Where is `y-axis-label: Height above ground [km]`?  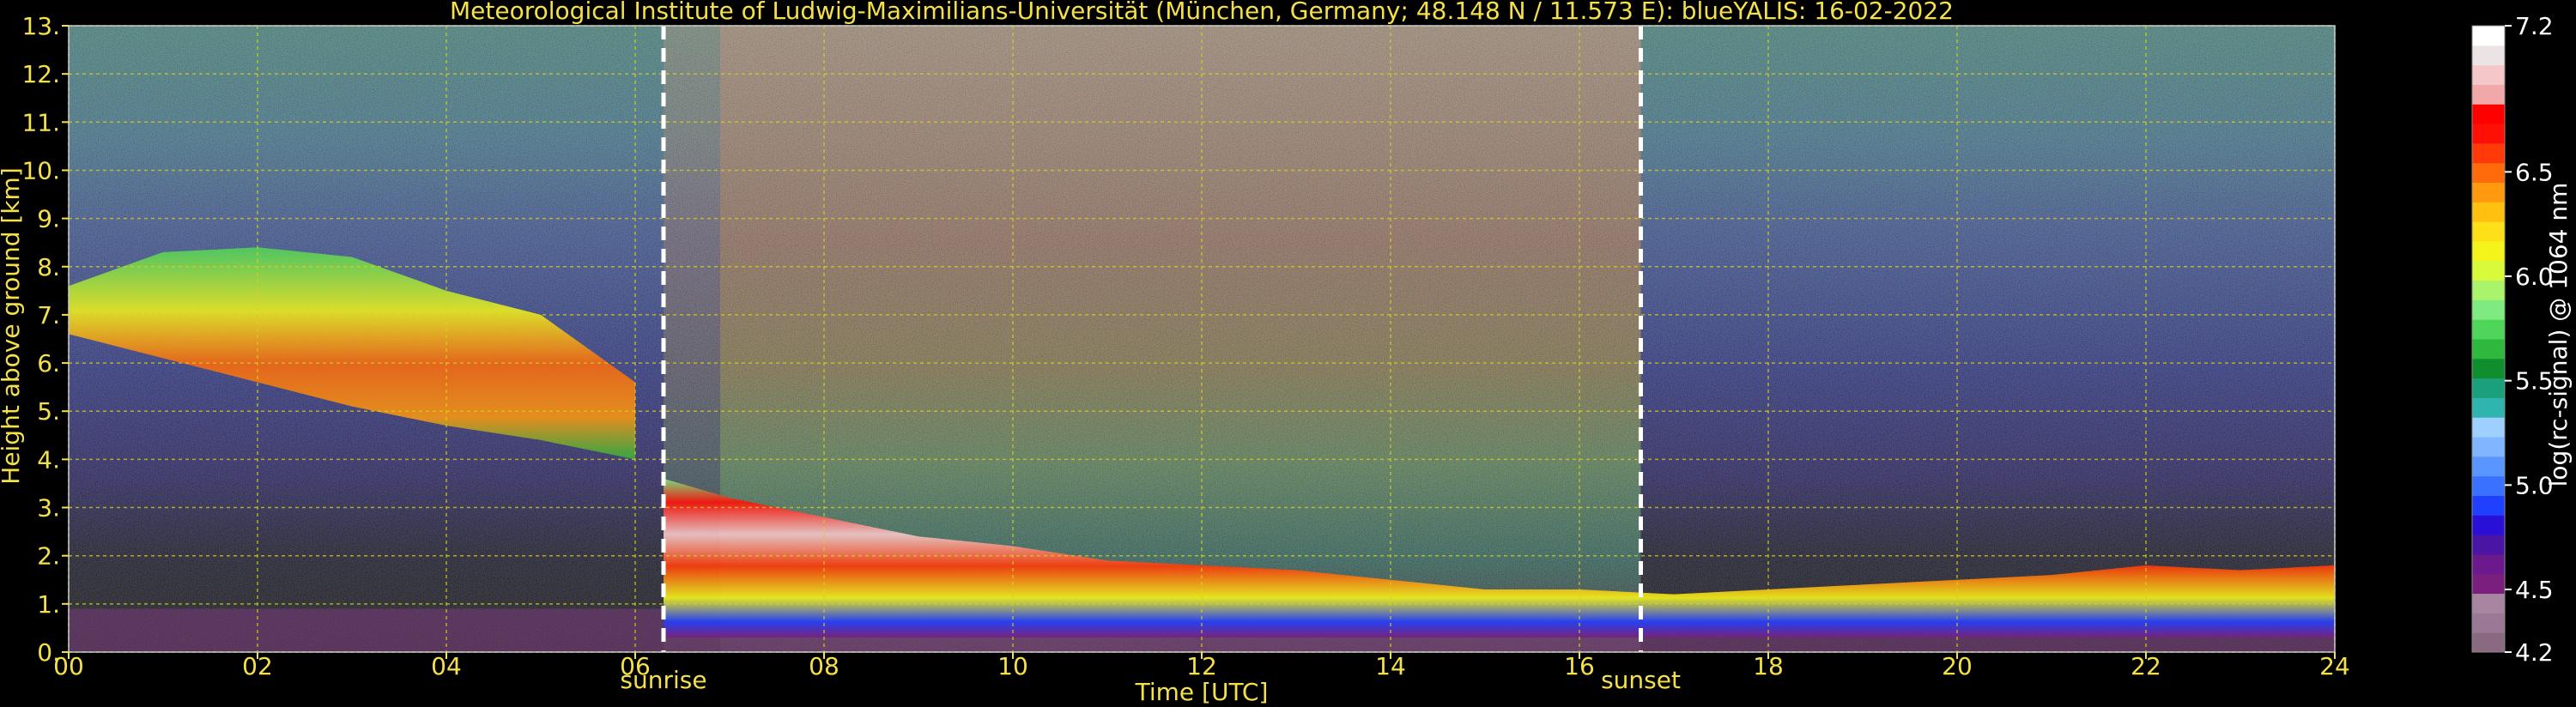
y-axis-label: Height above ground [km] is located at coordinates (12, 326).